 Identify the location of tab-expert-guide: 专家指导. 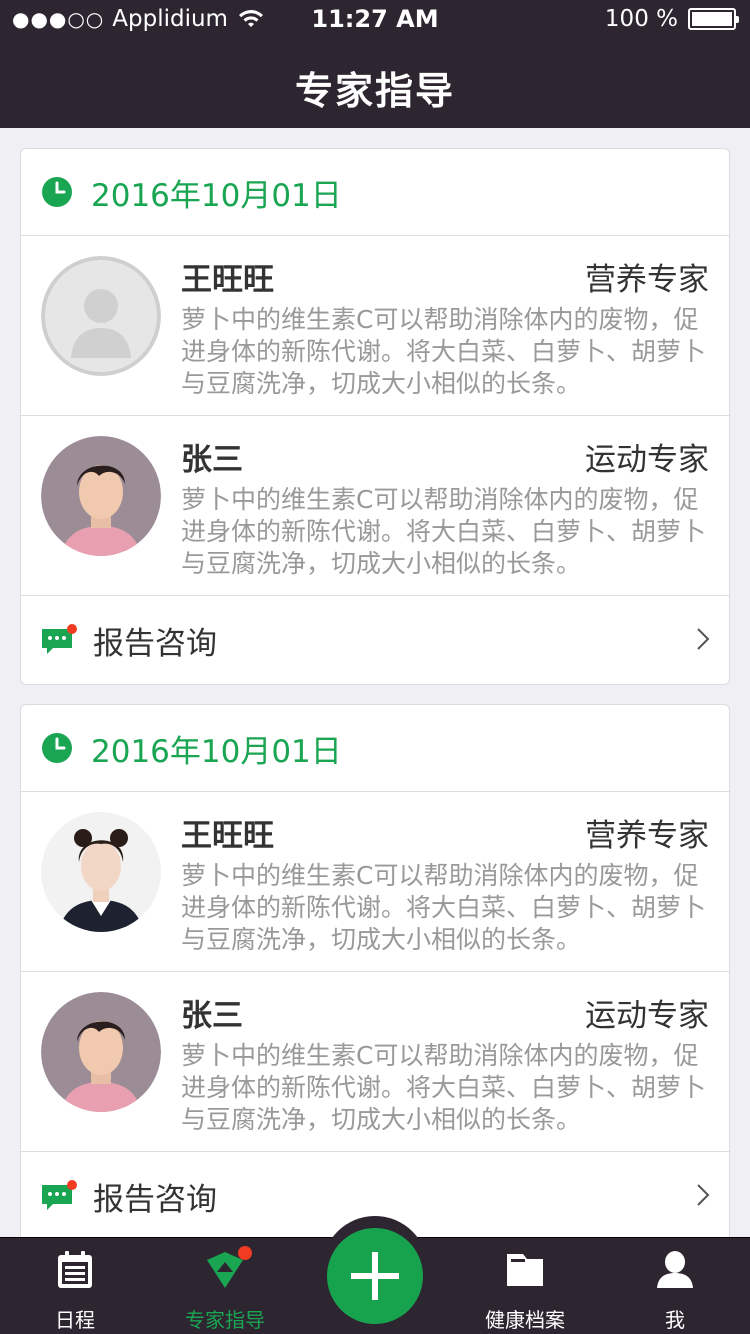
(225, 1286).